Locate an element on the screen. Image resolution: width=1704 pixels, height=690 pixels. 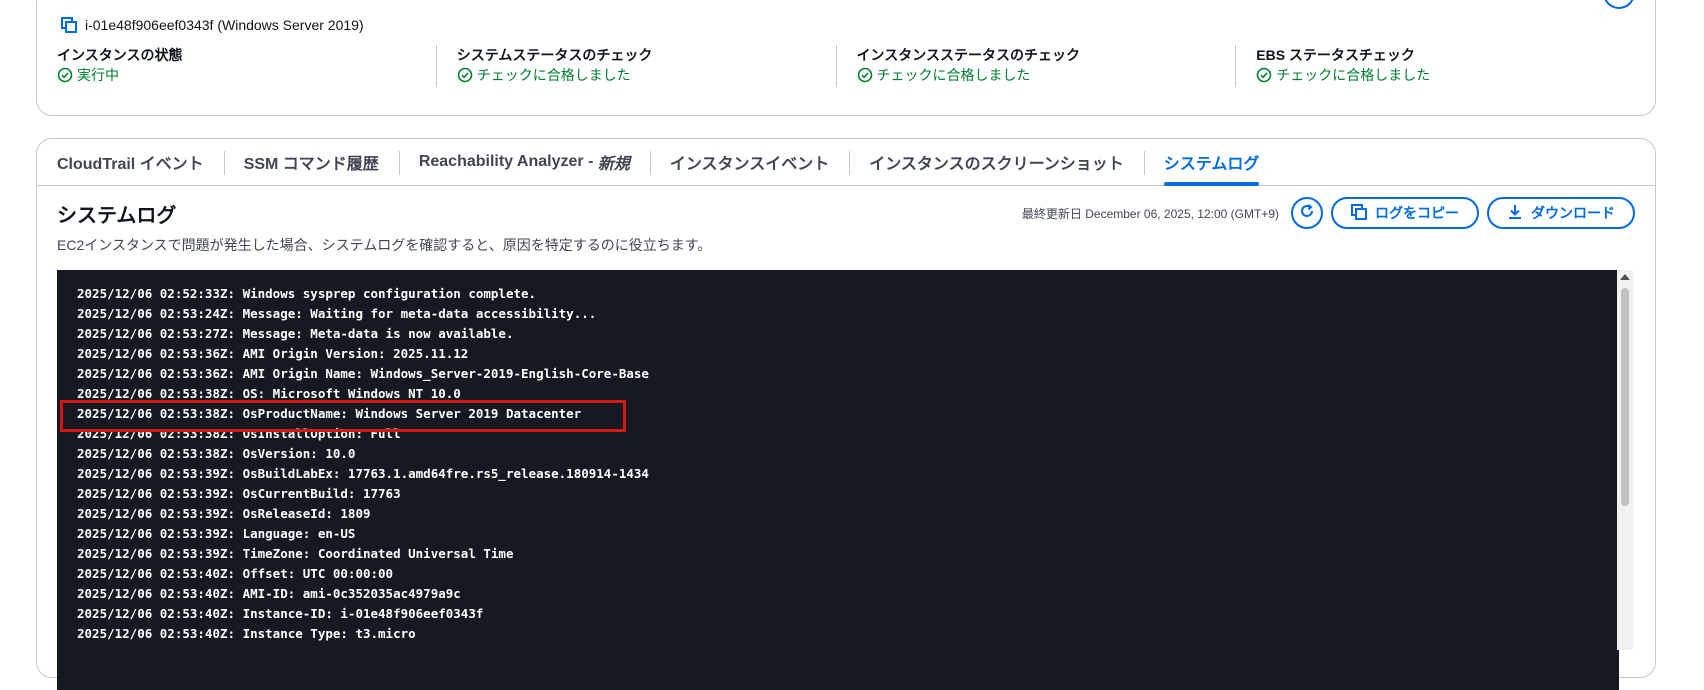
tab-instance-screenshot: インスタンスのスクリーンショット is located at coordinates (996, 162).